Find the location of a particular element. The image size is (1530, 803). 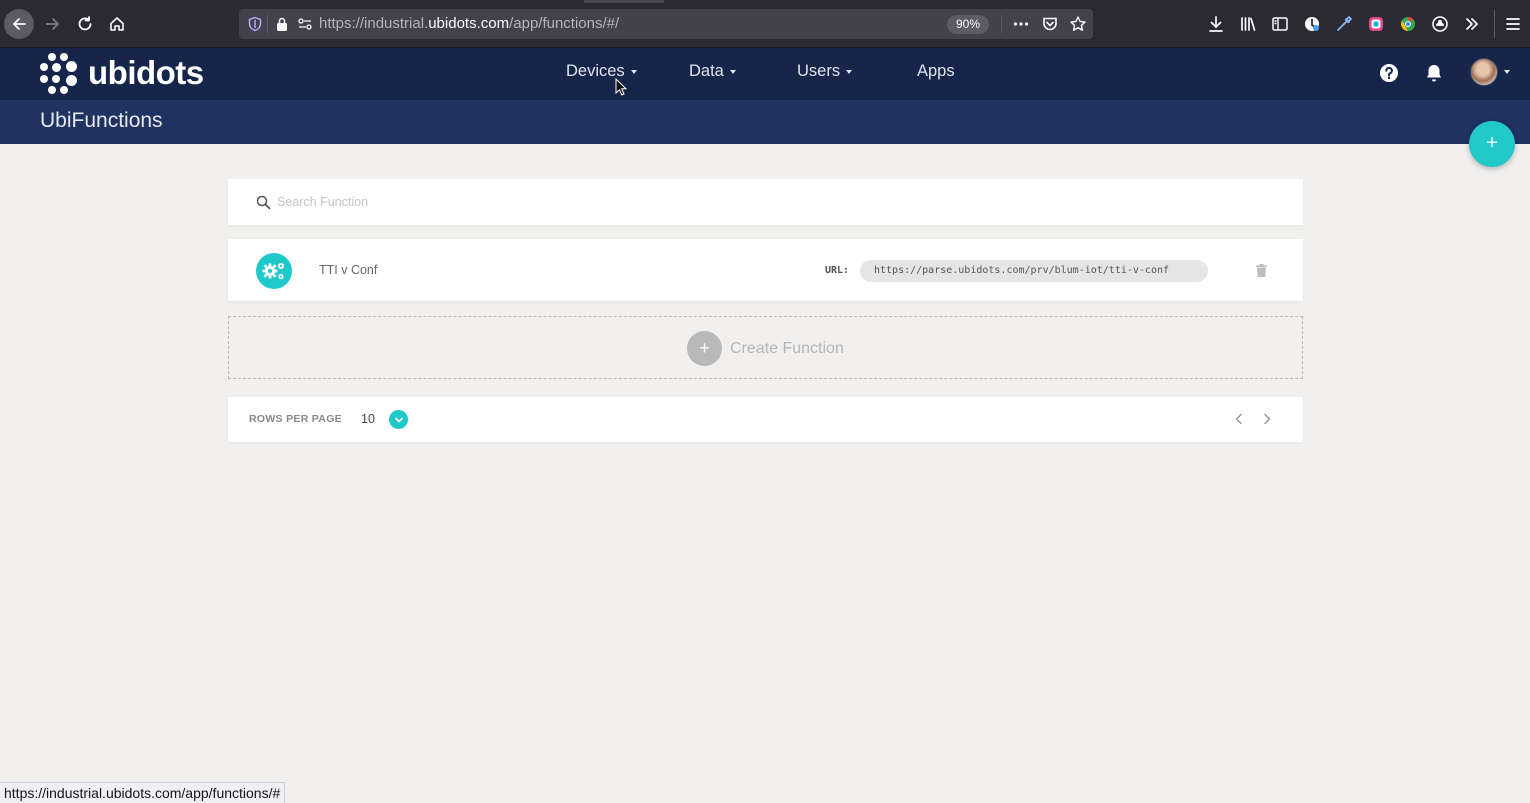

nav-users: Users is located at coordinates (825, 71).